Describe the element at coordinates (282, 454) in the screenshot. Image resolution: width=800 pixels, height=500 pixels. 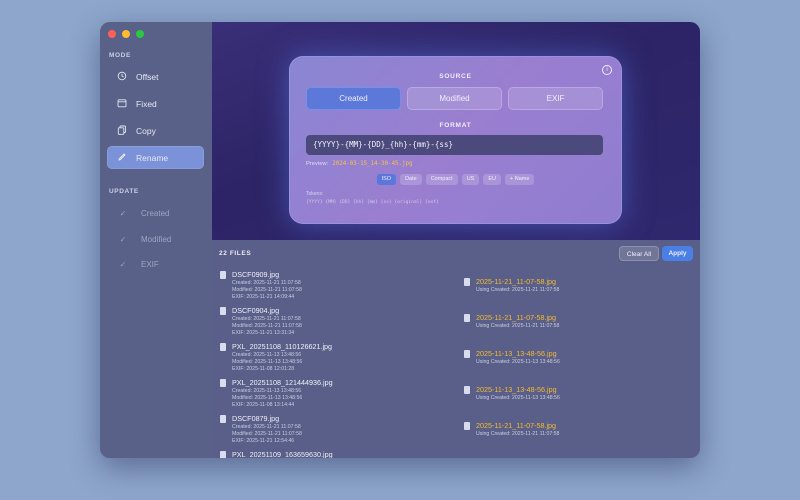
I see `file-name: PXL_20251109_163659630.jpg` at that location.